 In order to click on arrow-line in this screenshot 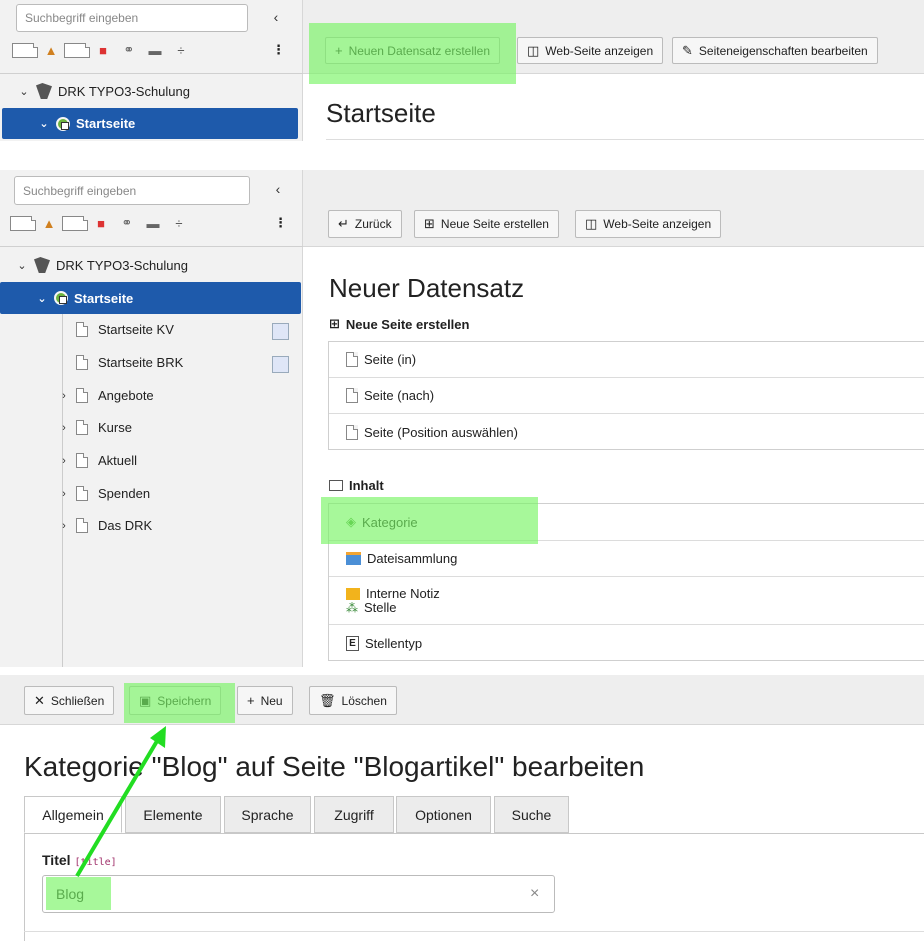, I will do `click(118, 806)`.